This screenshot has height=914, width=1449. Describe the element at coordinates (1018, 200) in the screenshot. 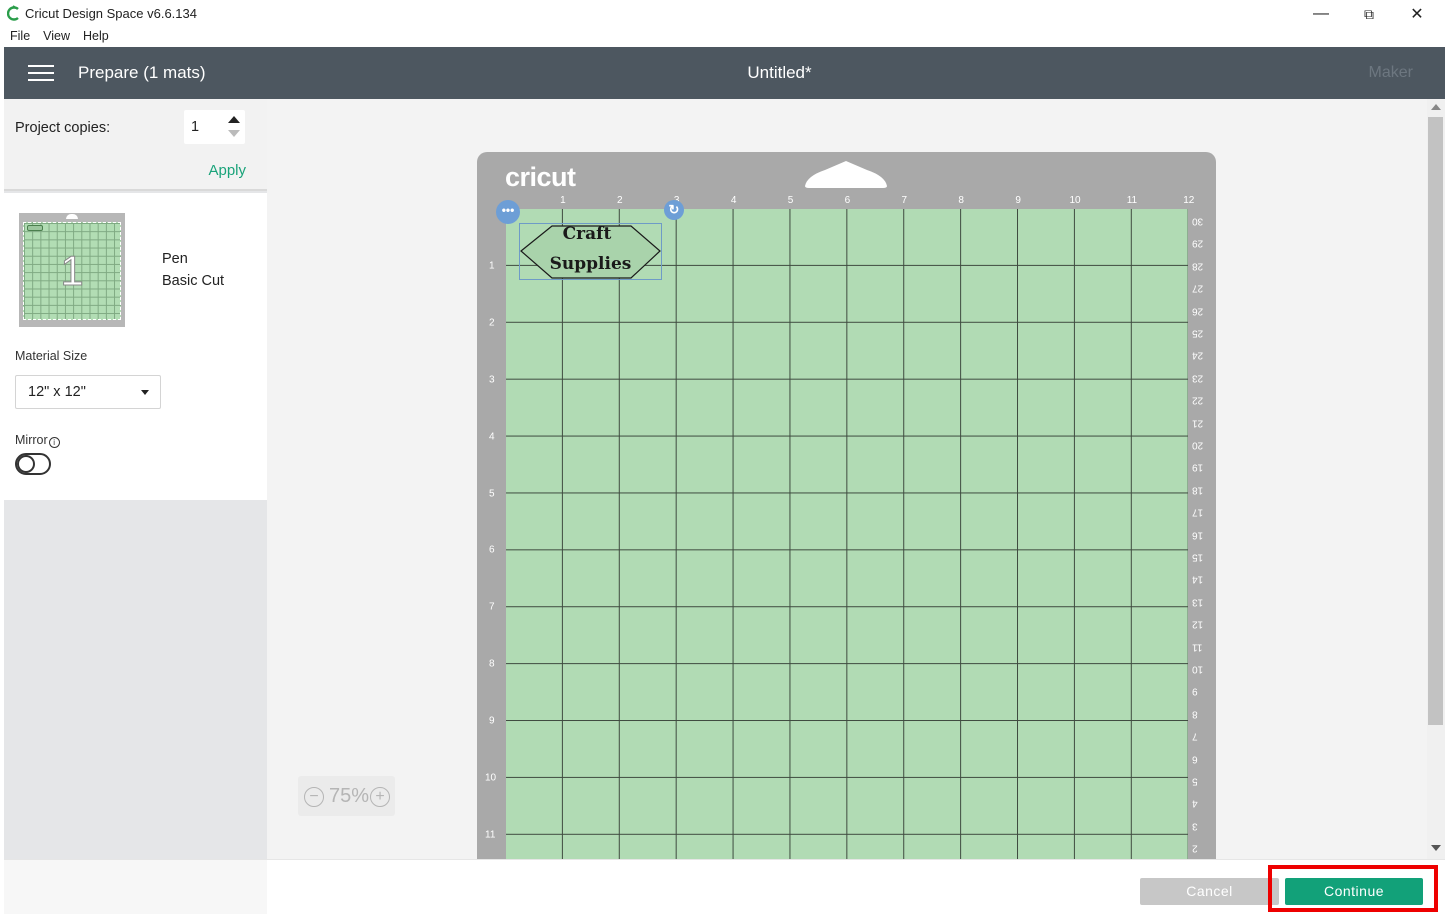

I see `ruler-top-tick: 9` at that location.